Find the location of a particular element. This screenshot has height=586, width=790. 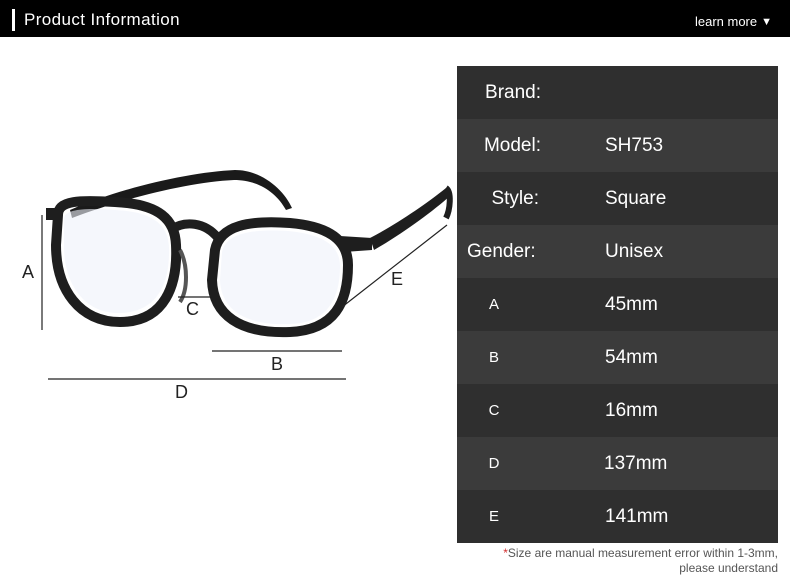

spec-row-model: Model: SH753 is located at coordinates (617, 145).